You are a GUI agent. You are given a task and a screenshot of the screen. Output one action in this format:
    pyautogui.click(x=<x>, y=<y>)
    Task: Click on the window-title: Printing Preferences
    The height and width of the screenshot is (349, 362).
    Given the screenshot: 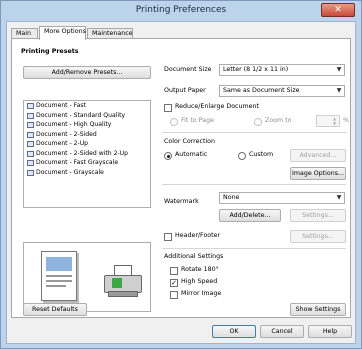 What is the action you would take?
    pyautogui.click(x=181, y=10)
    